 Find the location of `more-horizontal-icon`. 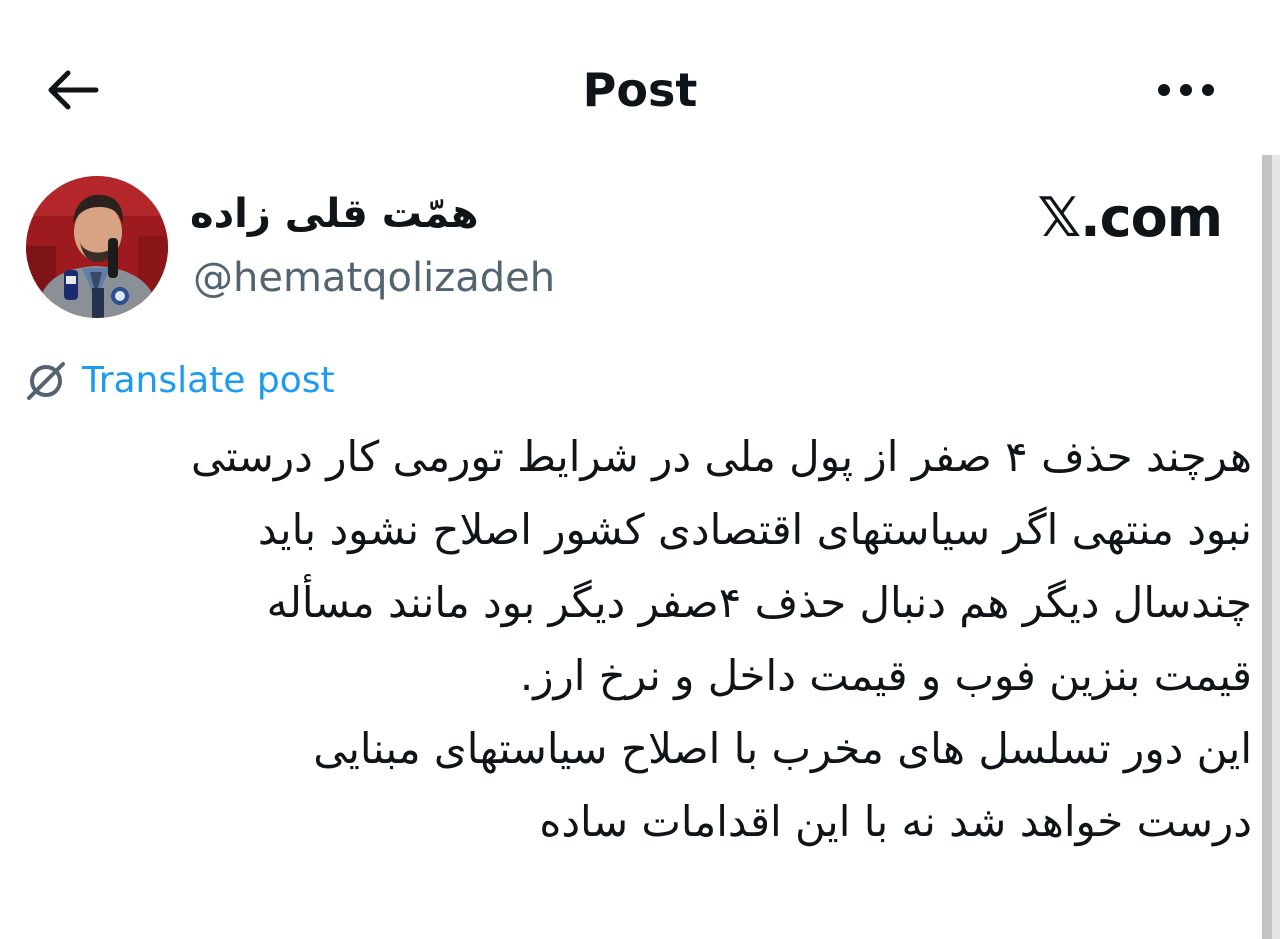

more-horizontal-icon is located at coordinates (1186, 90).